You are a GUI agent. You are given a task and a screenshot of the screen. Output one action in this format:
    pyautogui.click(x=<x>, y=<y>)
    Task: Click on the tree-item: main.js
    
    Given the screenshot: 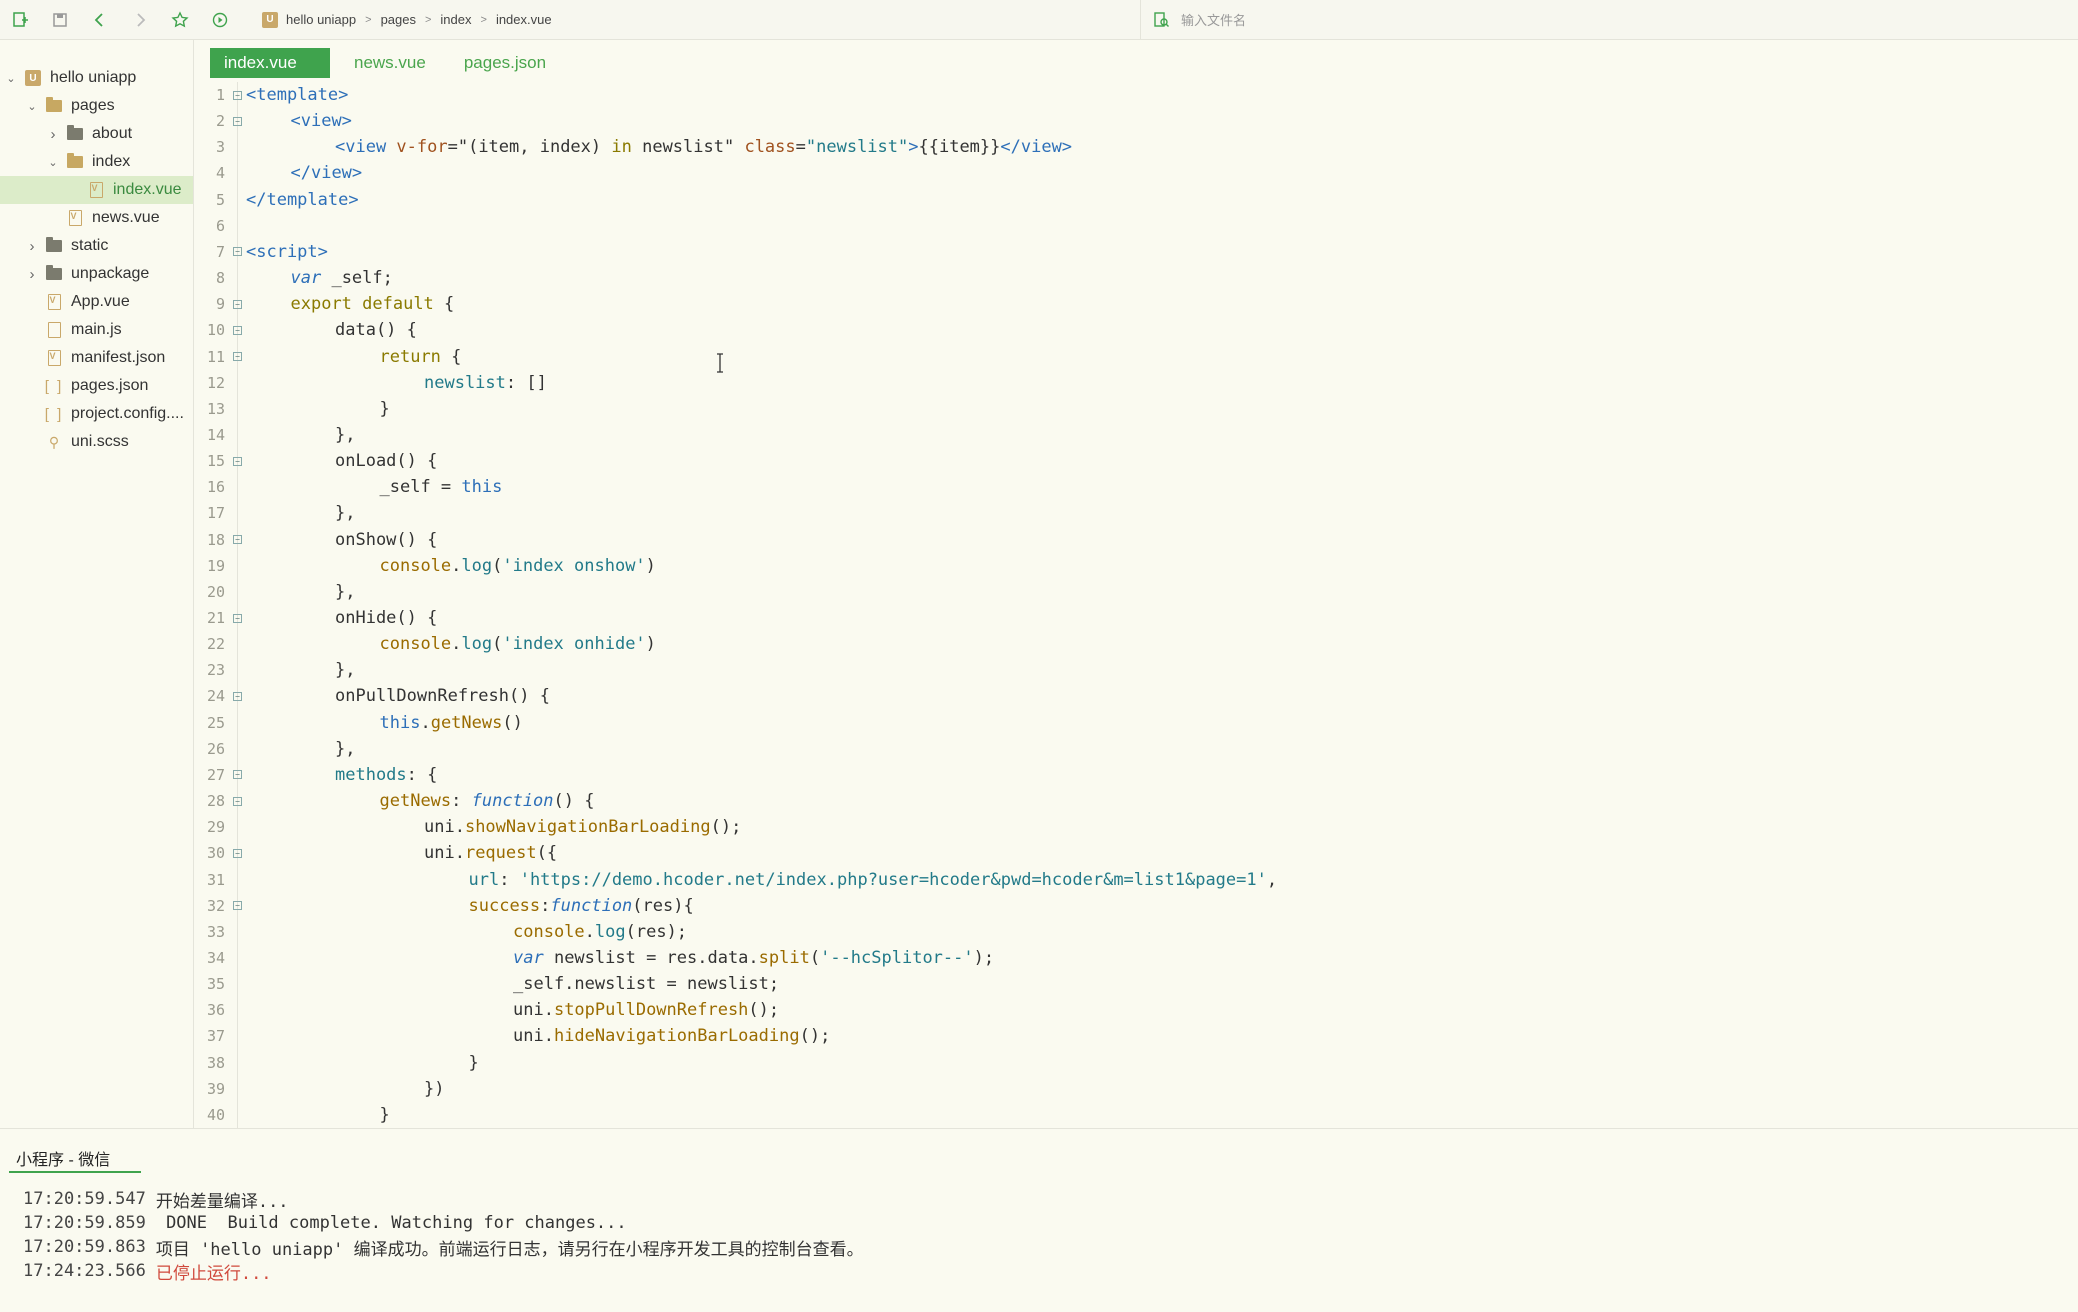 What is the action you would take?
    pyautogui.click(x=96, y=330)
    